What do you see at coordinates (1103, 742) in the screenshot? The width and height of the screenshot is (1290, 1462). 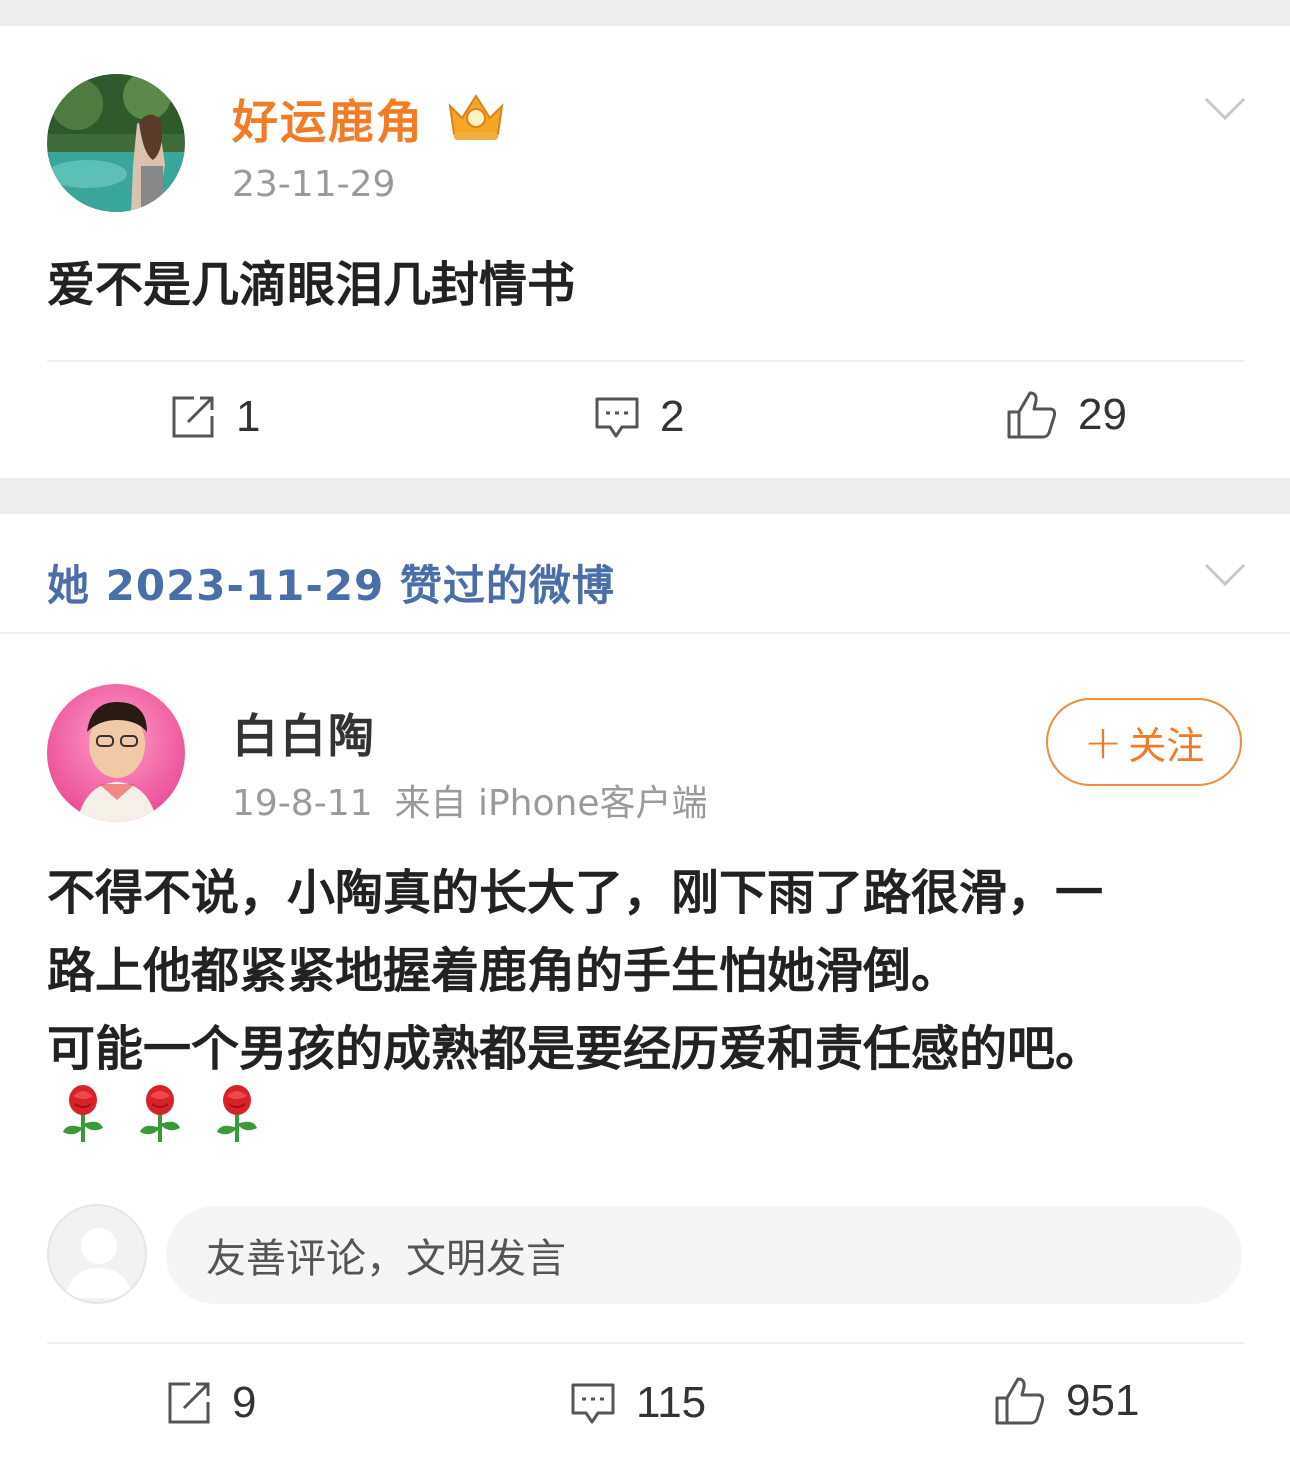 I see `plus-icon: +` at bounding box center [1103, 742].